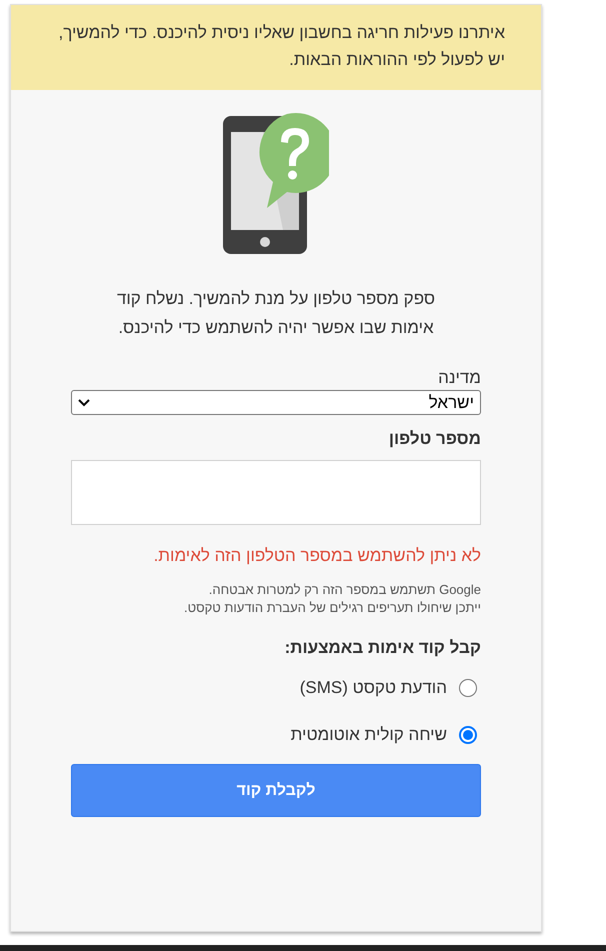 The image size is (606, 951). What do you see at coordinates (344, 590) in the screenshot?
I see `note-text: Google תשתמש במספר הזה רק למטרות אבטחה.` at bounding box center [344, 590].